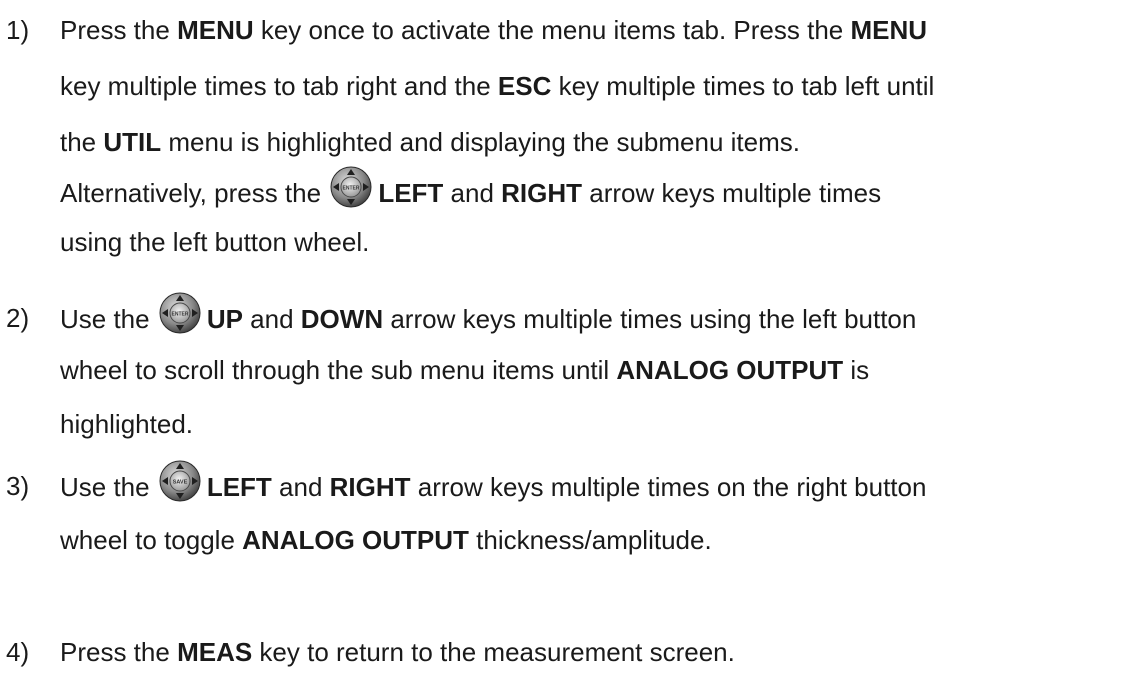 Image resolution: width=1140 pixels, height=698 pixels. Describe the element at coordinates (224, 319) in the screenshot. I see `key-label-up: UP` at that location.